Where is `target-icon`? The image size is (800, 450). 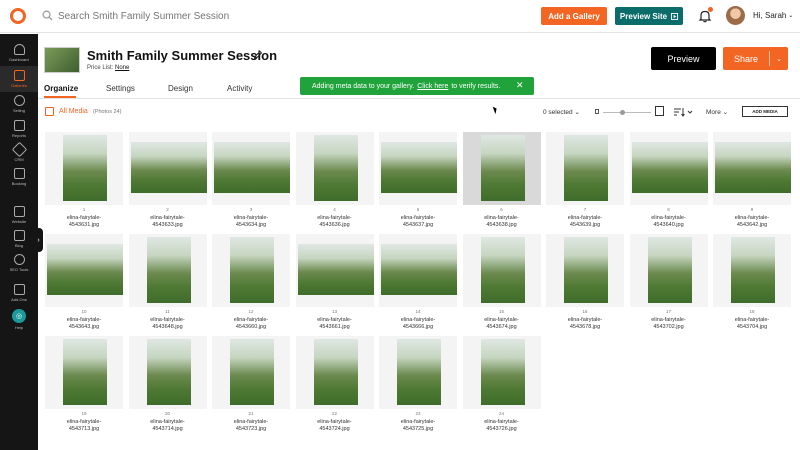 target-icon is located at coordinates (19, 259).